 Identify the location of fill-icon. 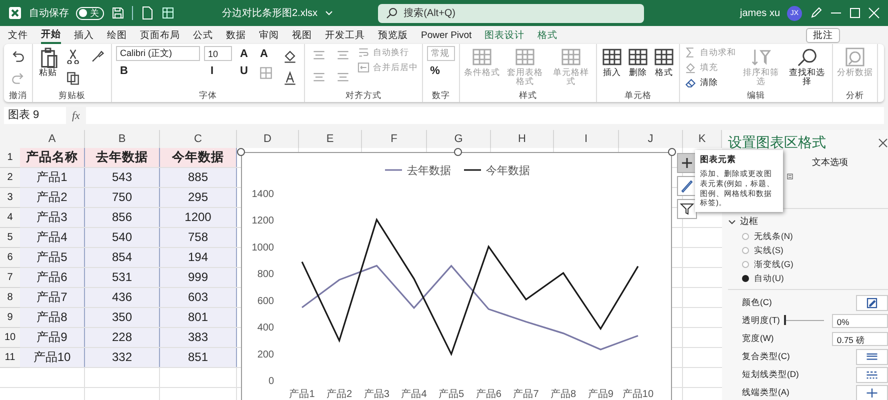
(290, 56).